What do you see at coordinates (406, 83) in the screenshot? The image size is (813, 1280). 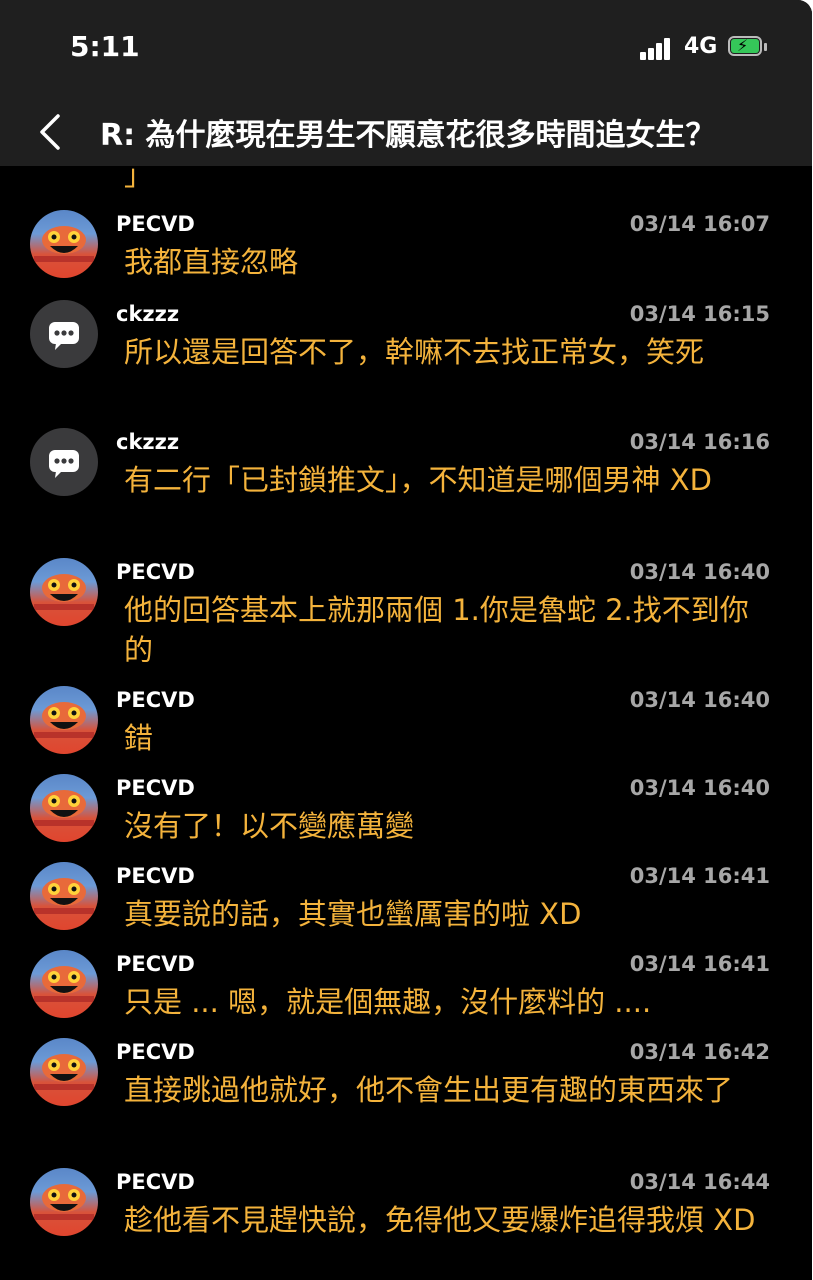 I see `top-bar: 5:11 4G ⚡ R: 為什麼現在男生不願意花很多時間追女生？` at bounding box center [406, 83].